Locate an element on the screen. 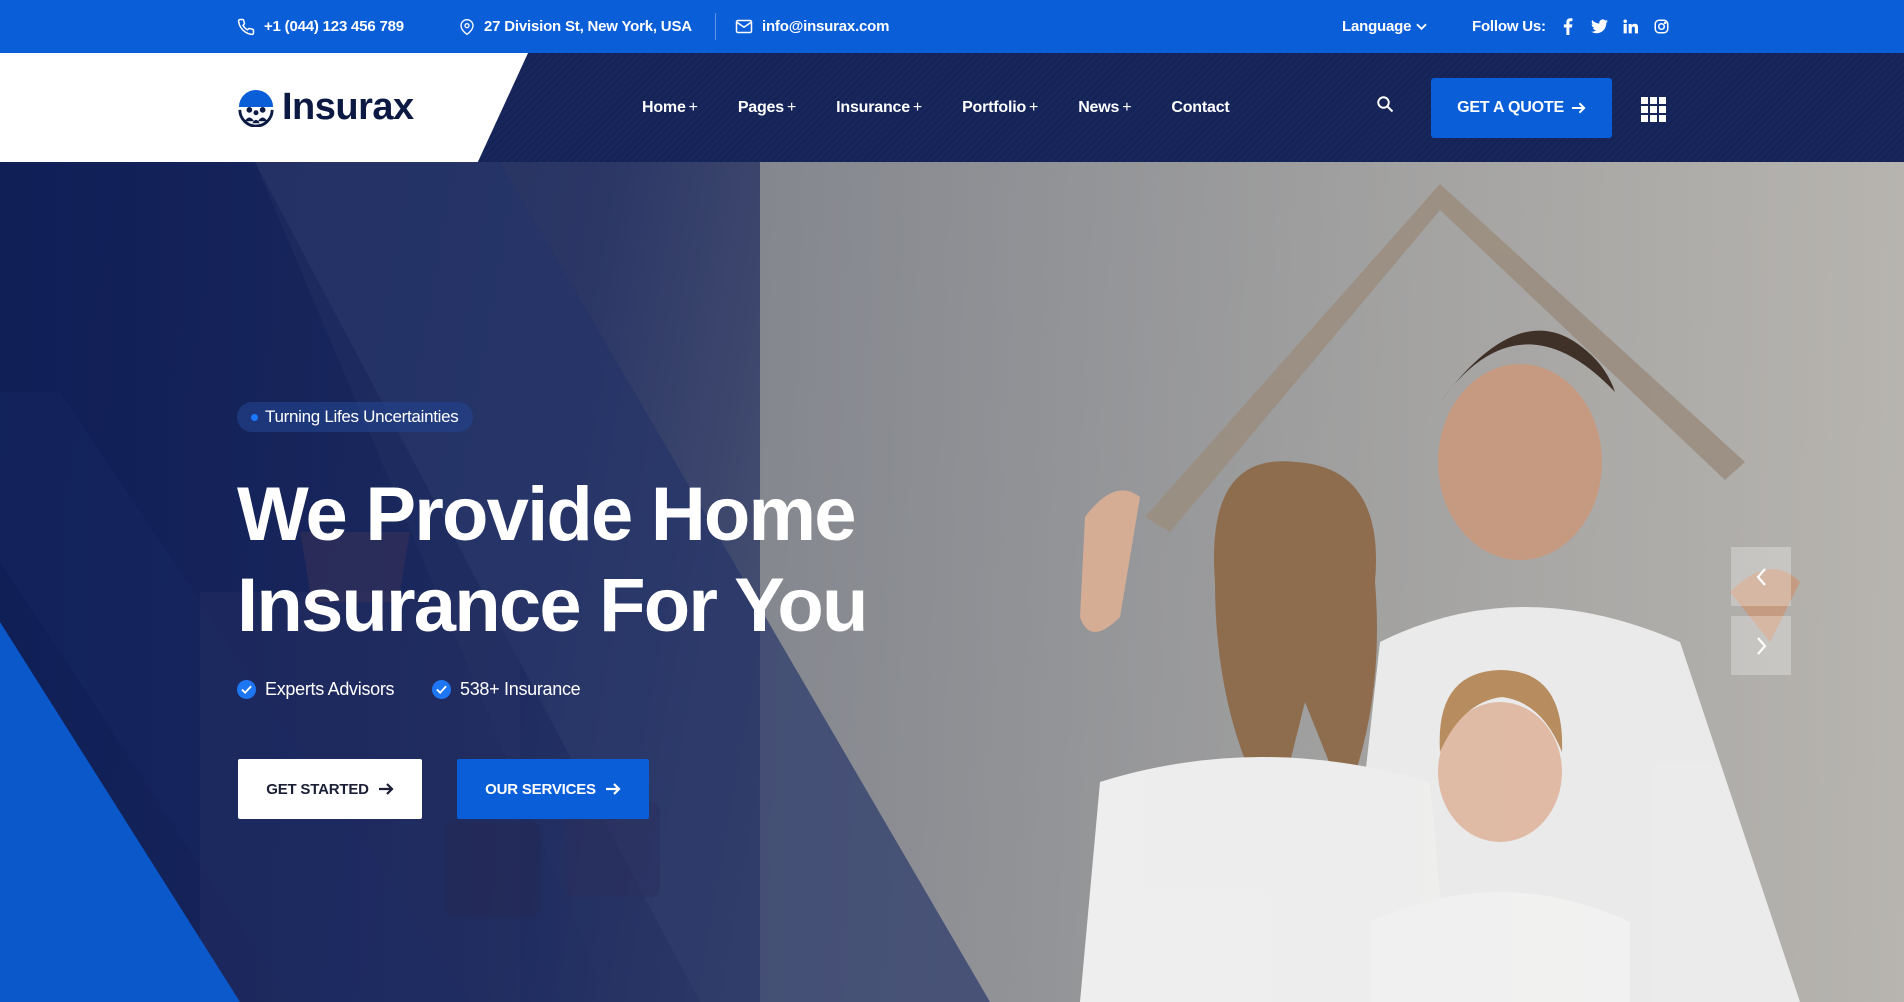  our-services-button: OUR SERVICES is located at coordinates (553, 789).